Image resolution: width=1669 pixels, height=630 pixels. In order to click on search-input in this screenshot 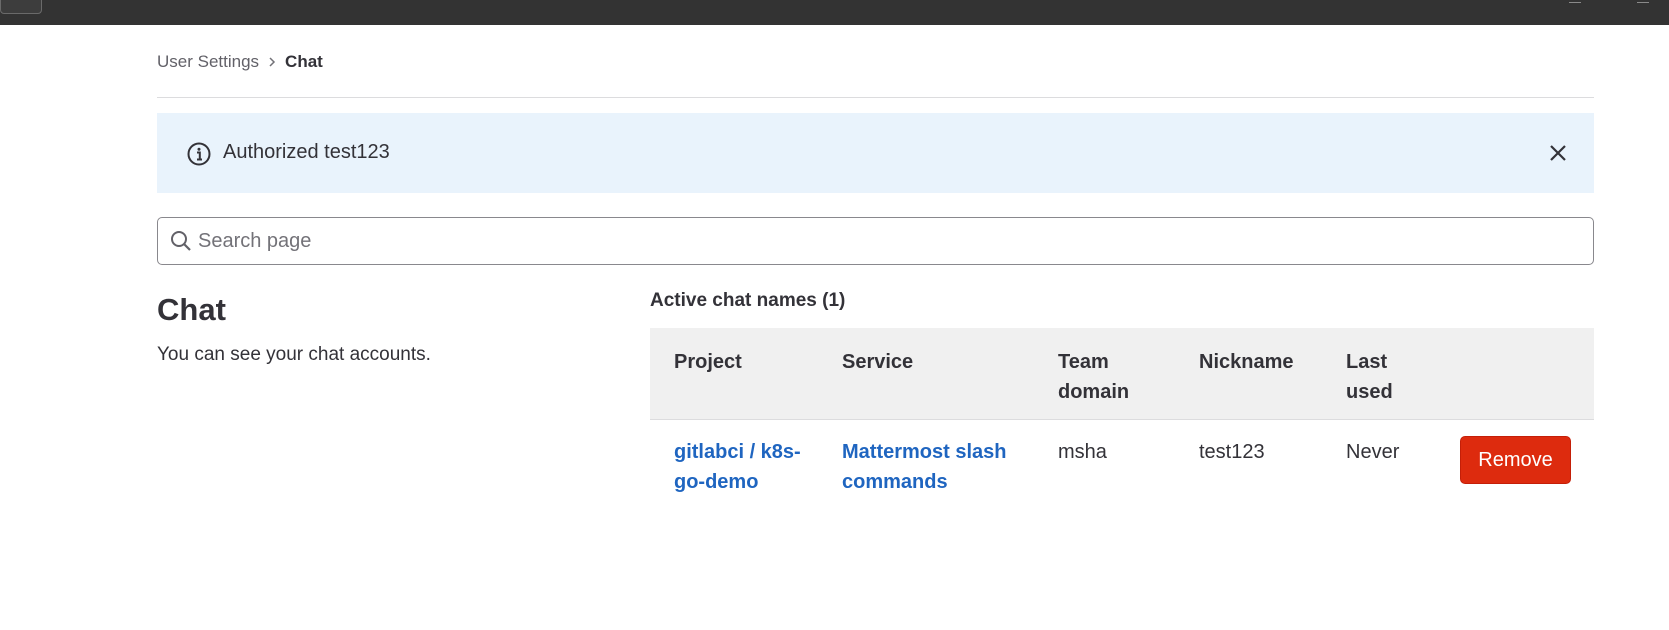, I will do `click(888, 241)`.